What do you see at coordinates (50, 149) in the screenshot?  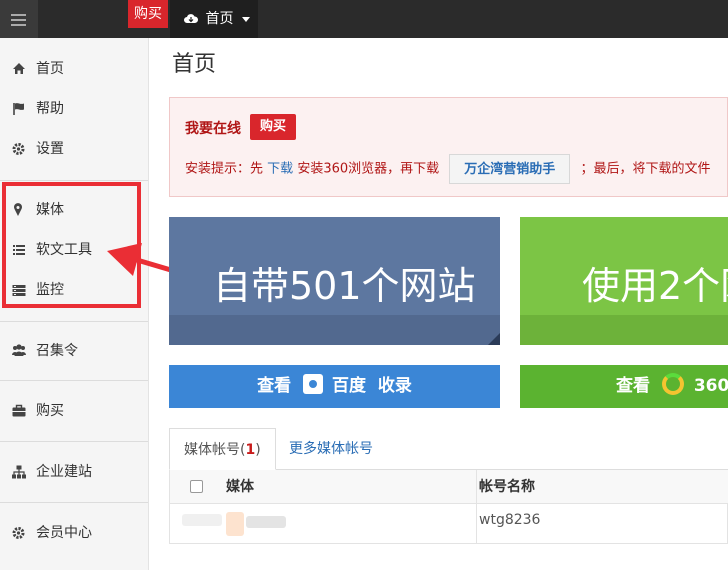 I see `sidebar-item-label: 设置` at bounding box center [50, 149].